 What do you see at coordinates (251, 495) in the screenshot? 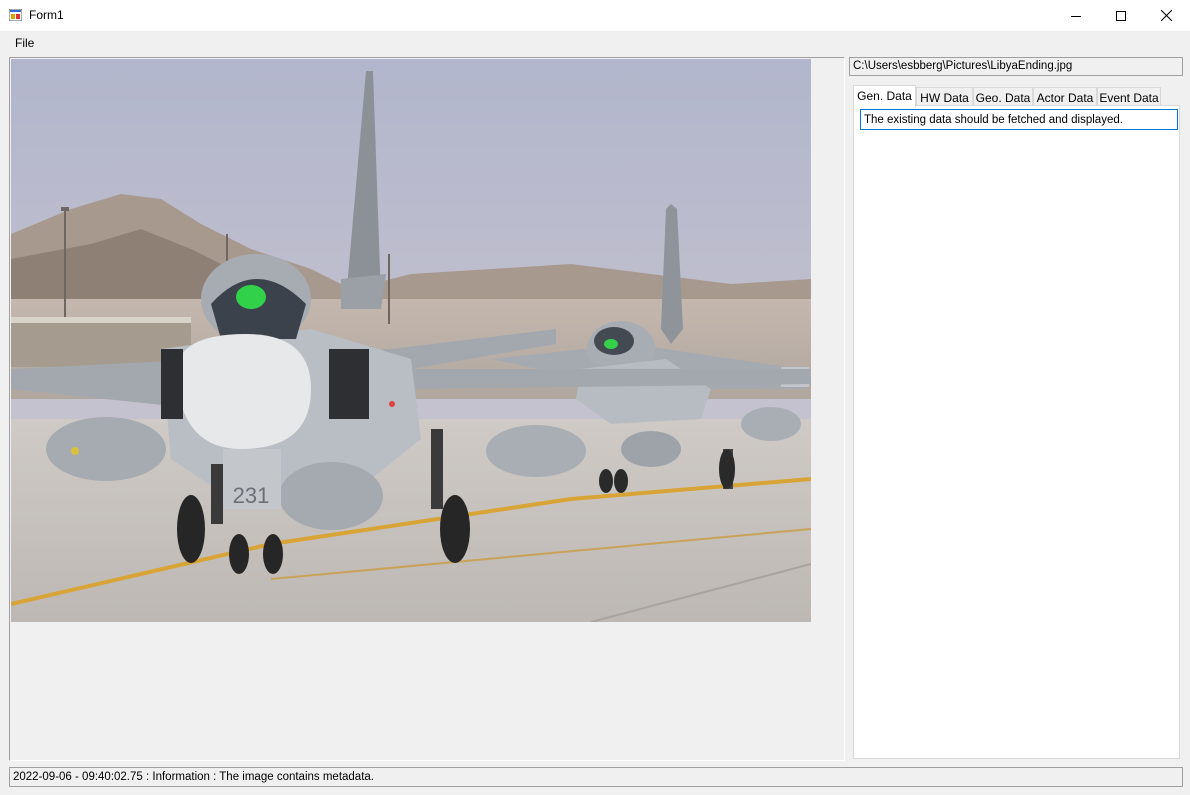
I see `tail-number: 231` at bounding box center [251, 495].